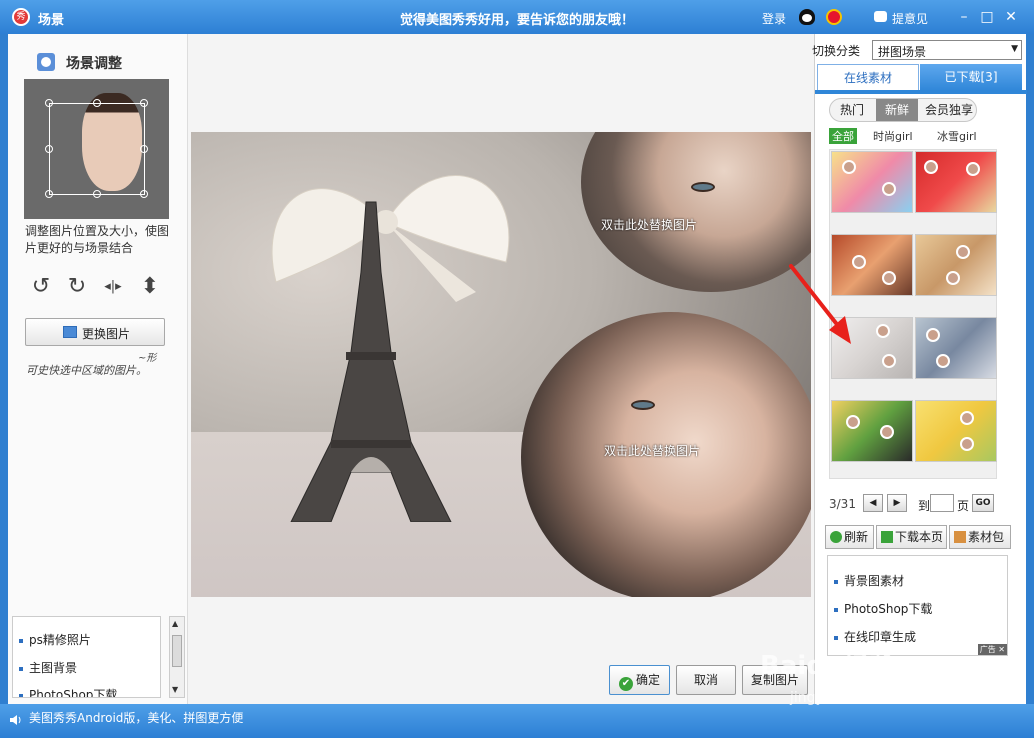 The height and width of the screenshot is (738, 1034). Describe the element at coordinates (639, 680) in the screenshot. I see `confirm-button: ✔ 确定` at that location.